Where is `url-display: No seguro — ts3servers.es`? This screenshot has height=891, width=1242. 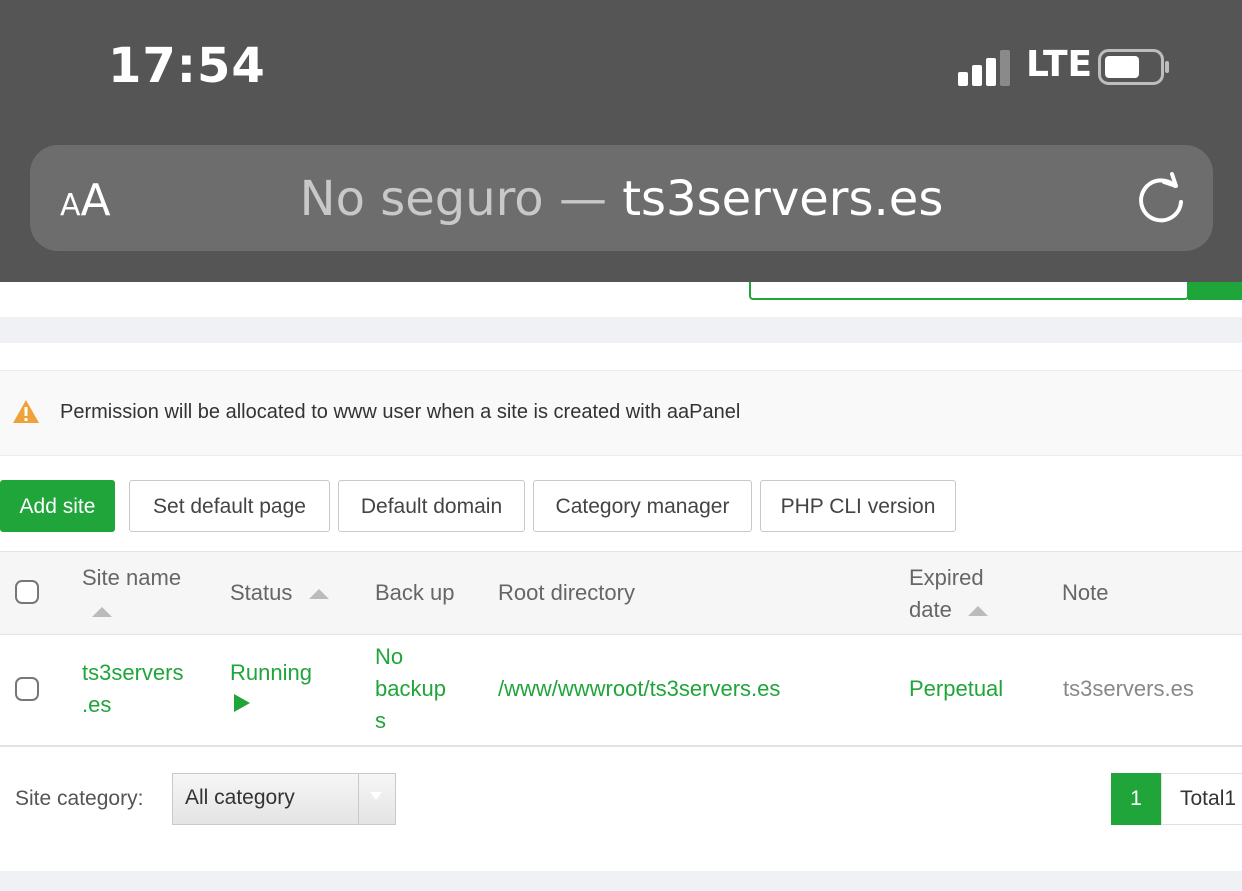
url-display: No seguro — ts3servers.es is located at coordinates (621, 199).